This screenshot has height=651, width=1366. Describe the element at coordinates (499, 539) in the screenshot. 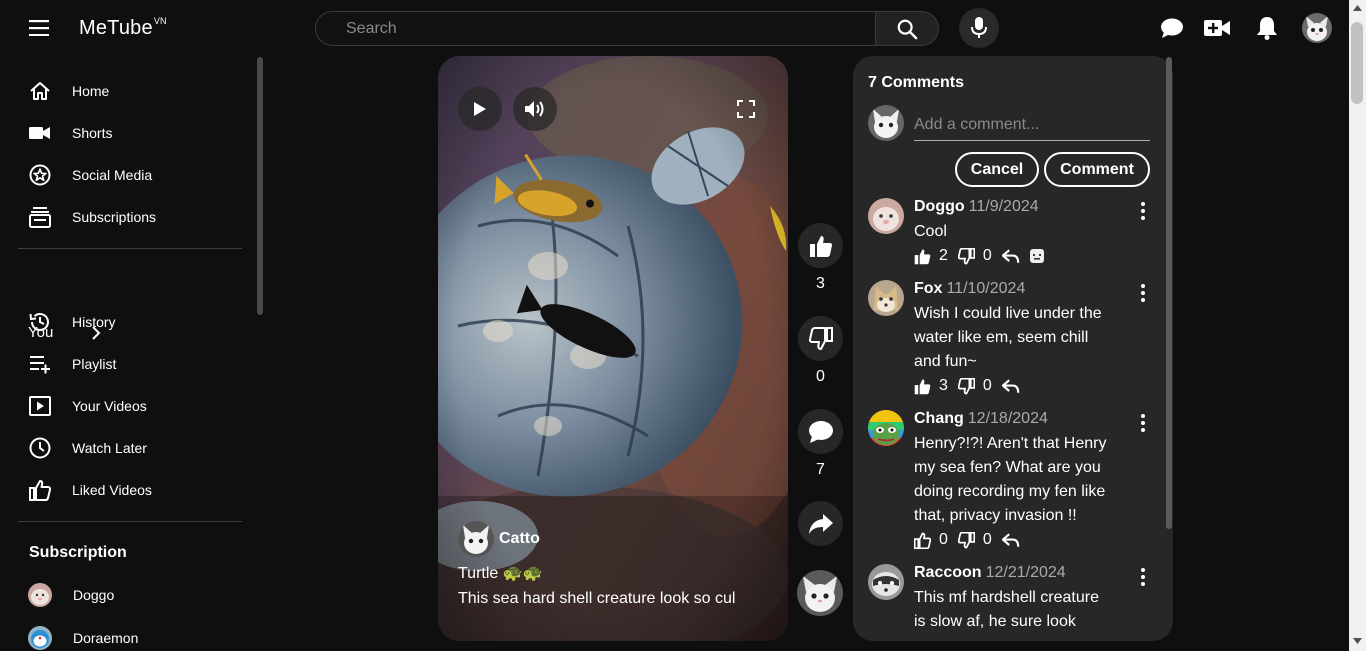

I see `video-channel: Catto` at that location.